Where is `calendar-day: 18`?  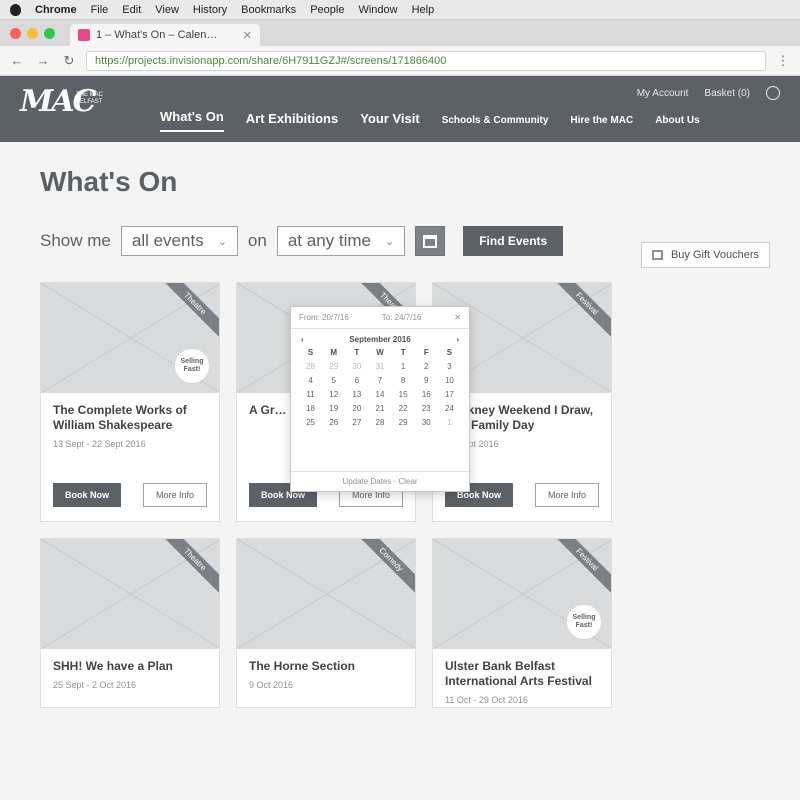 calendar-day: 18 is located at coordinates (310, 408).